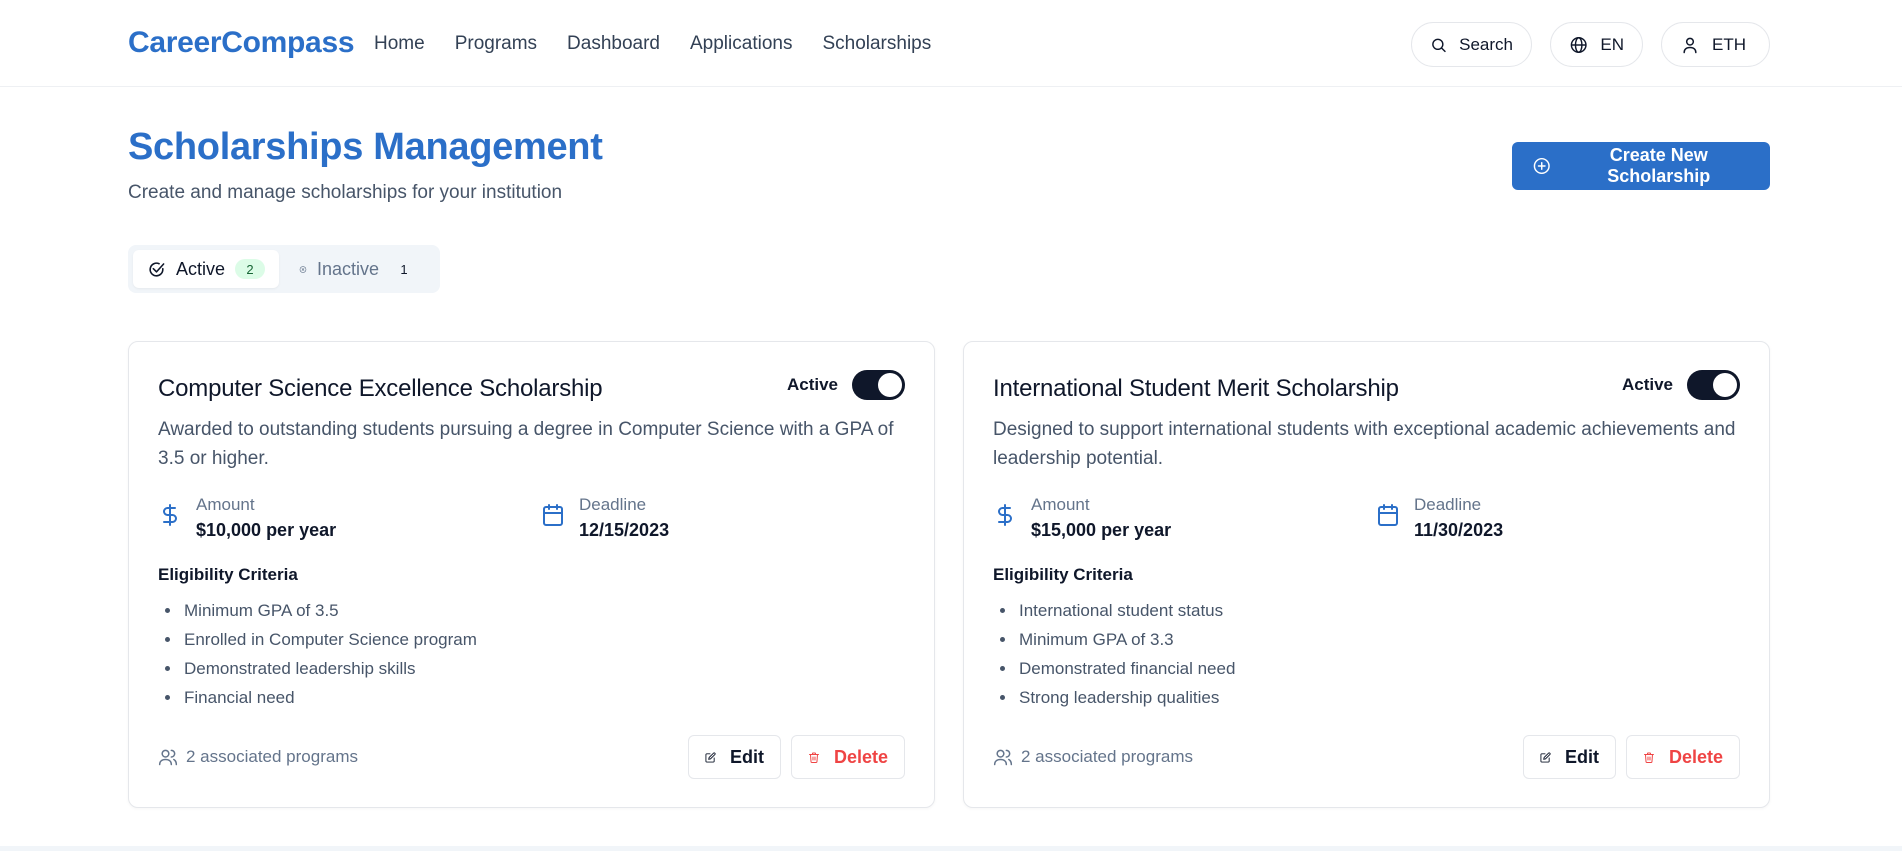  What do you see at coordinates (951, 848) in the screenshot?
I see `page-bottom-divider` at bounding box center [951, 848].